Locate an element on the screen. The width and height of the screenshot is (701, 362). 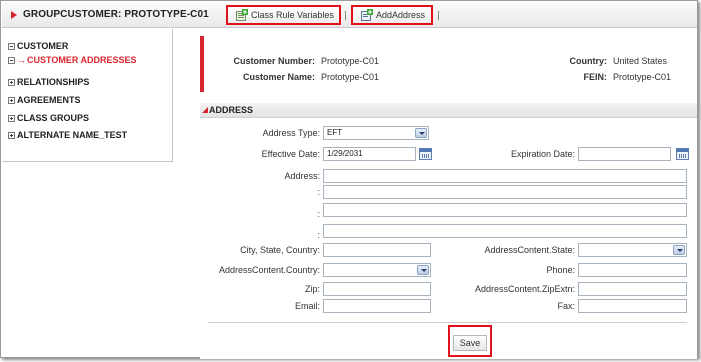
sidebar-item-label: RELATIONSHIPS is located at coordinates (53, 82).